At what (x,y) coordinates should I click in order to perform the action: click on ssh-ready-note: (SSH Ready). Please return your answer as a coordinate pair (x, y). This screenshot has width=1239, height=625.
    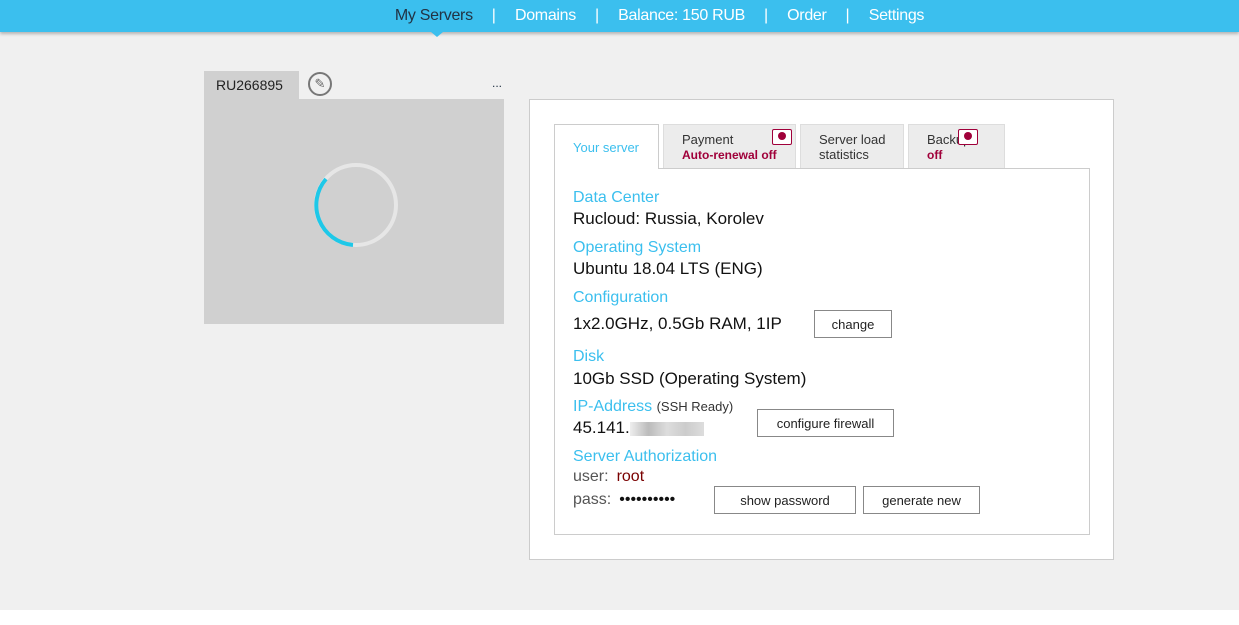
    Looking at the image, I should click on (695, 406).